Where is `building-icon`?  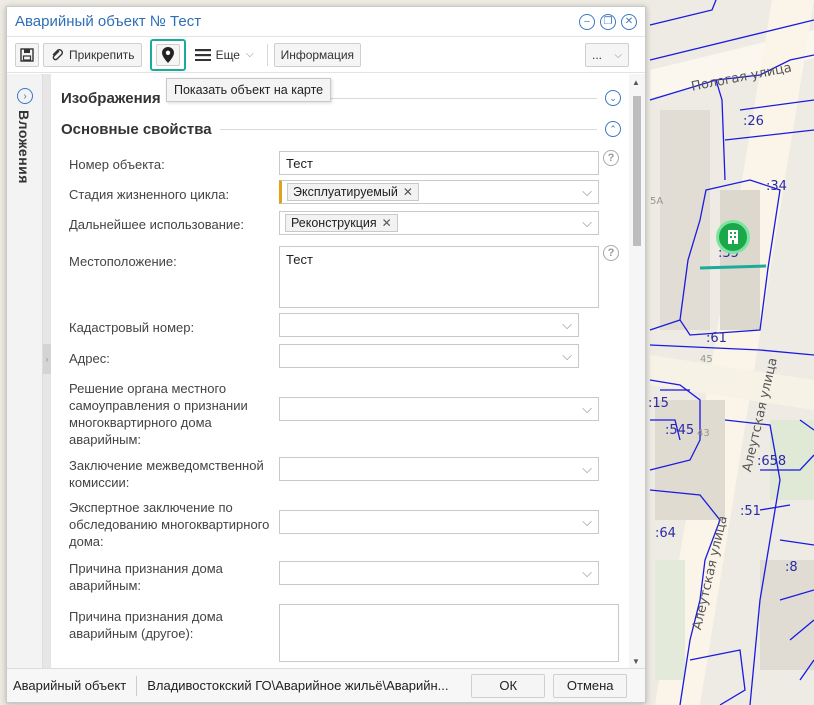 building-icon is located at coordinates (733, 237).